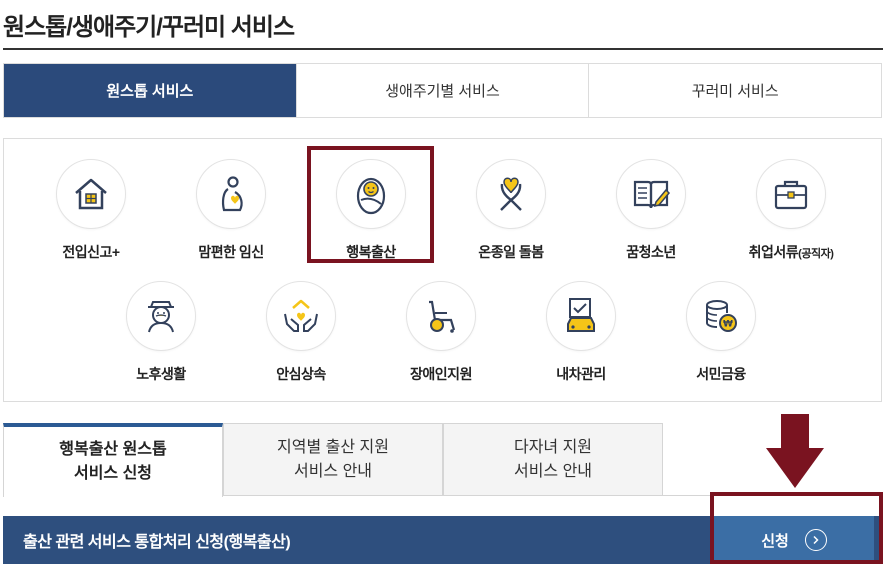  What do you see at coordinates (157, 542) in the screenshot?
I see `apply-description: 출산 관련 서비스 통합처리 신청(행복출산)` at bounding box center [157, 542].